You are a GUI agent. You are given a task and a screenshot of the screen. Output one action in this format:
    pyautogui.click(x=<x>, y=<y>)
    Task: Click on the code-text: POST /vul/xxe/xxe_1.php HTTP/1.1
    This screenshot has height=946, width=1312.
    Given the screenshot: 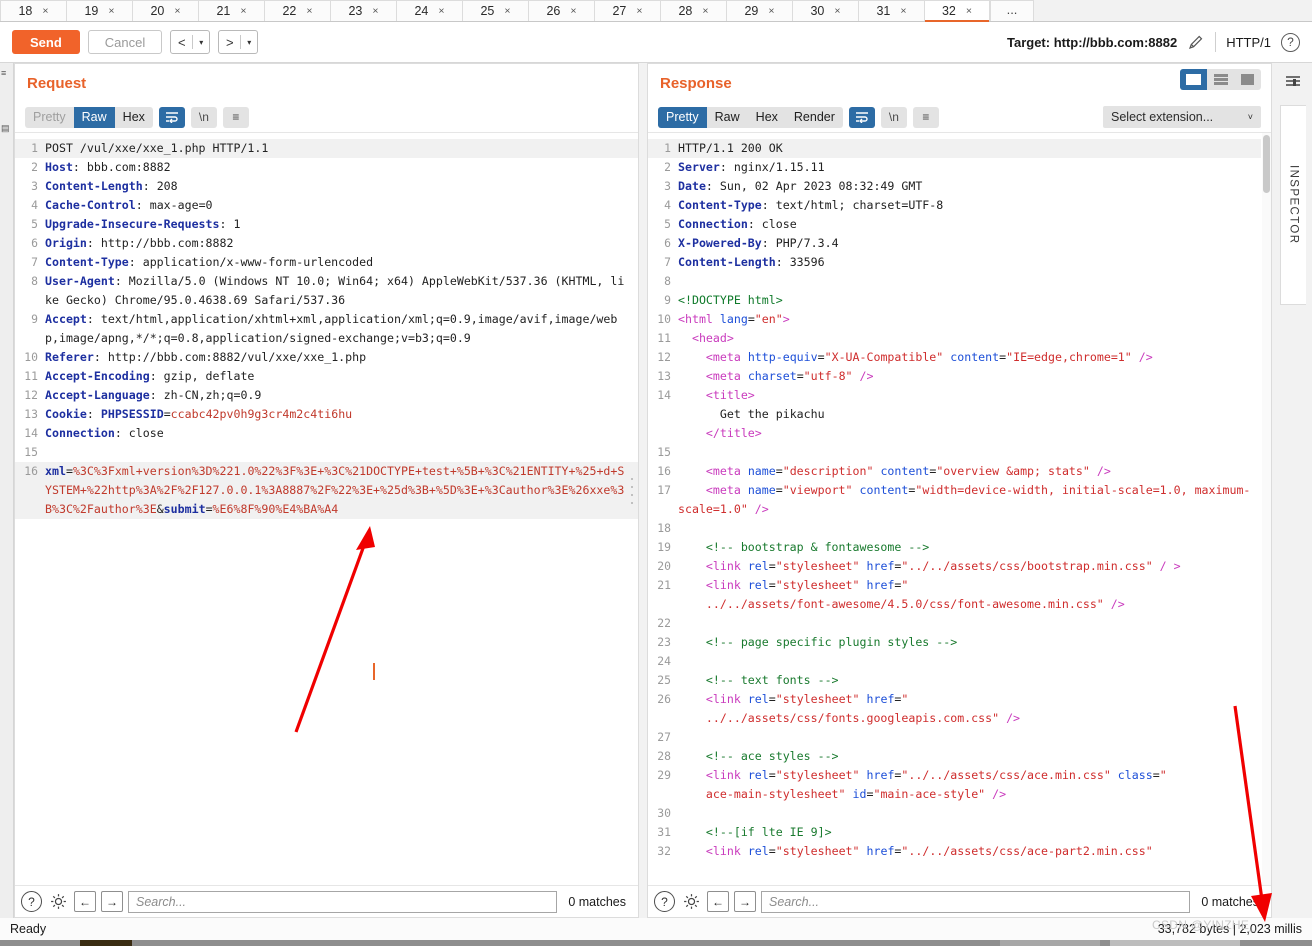 What is the action you would take?
    pyautogui.click(x=157, y=148)
    